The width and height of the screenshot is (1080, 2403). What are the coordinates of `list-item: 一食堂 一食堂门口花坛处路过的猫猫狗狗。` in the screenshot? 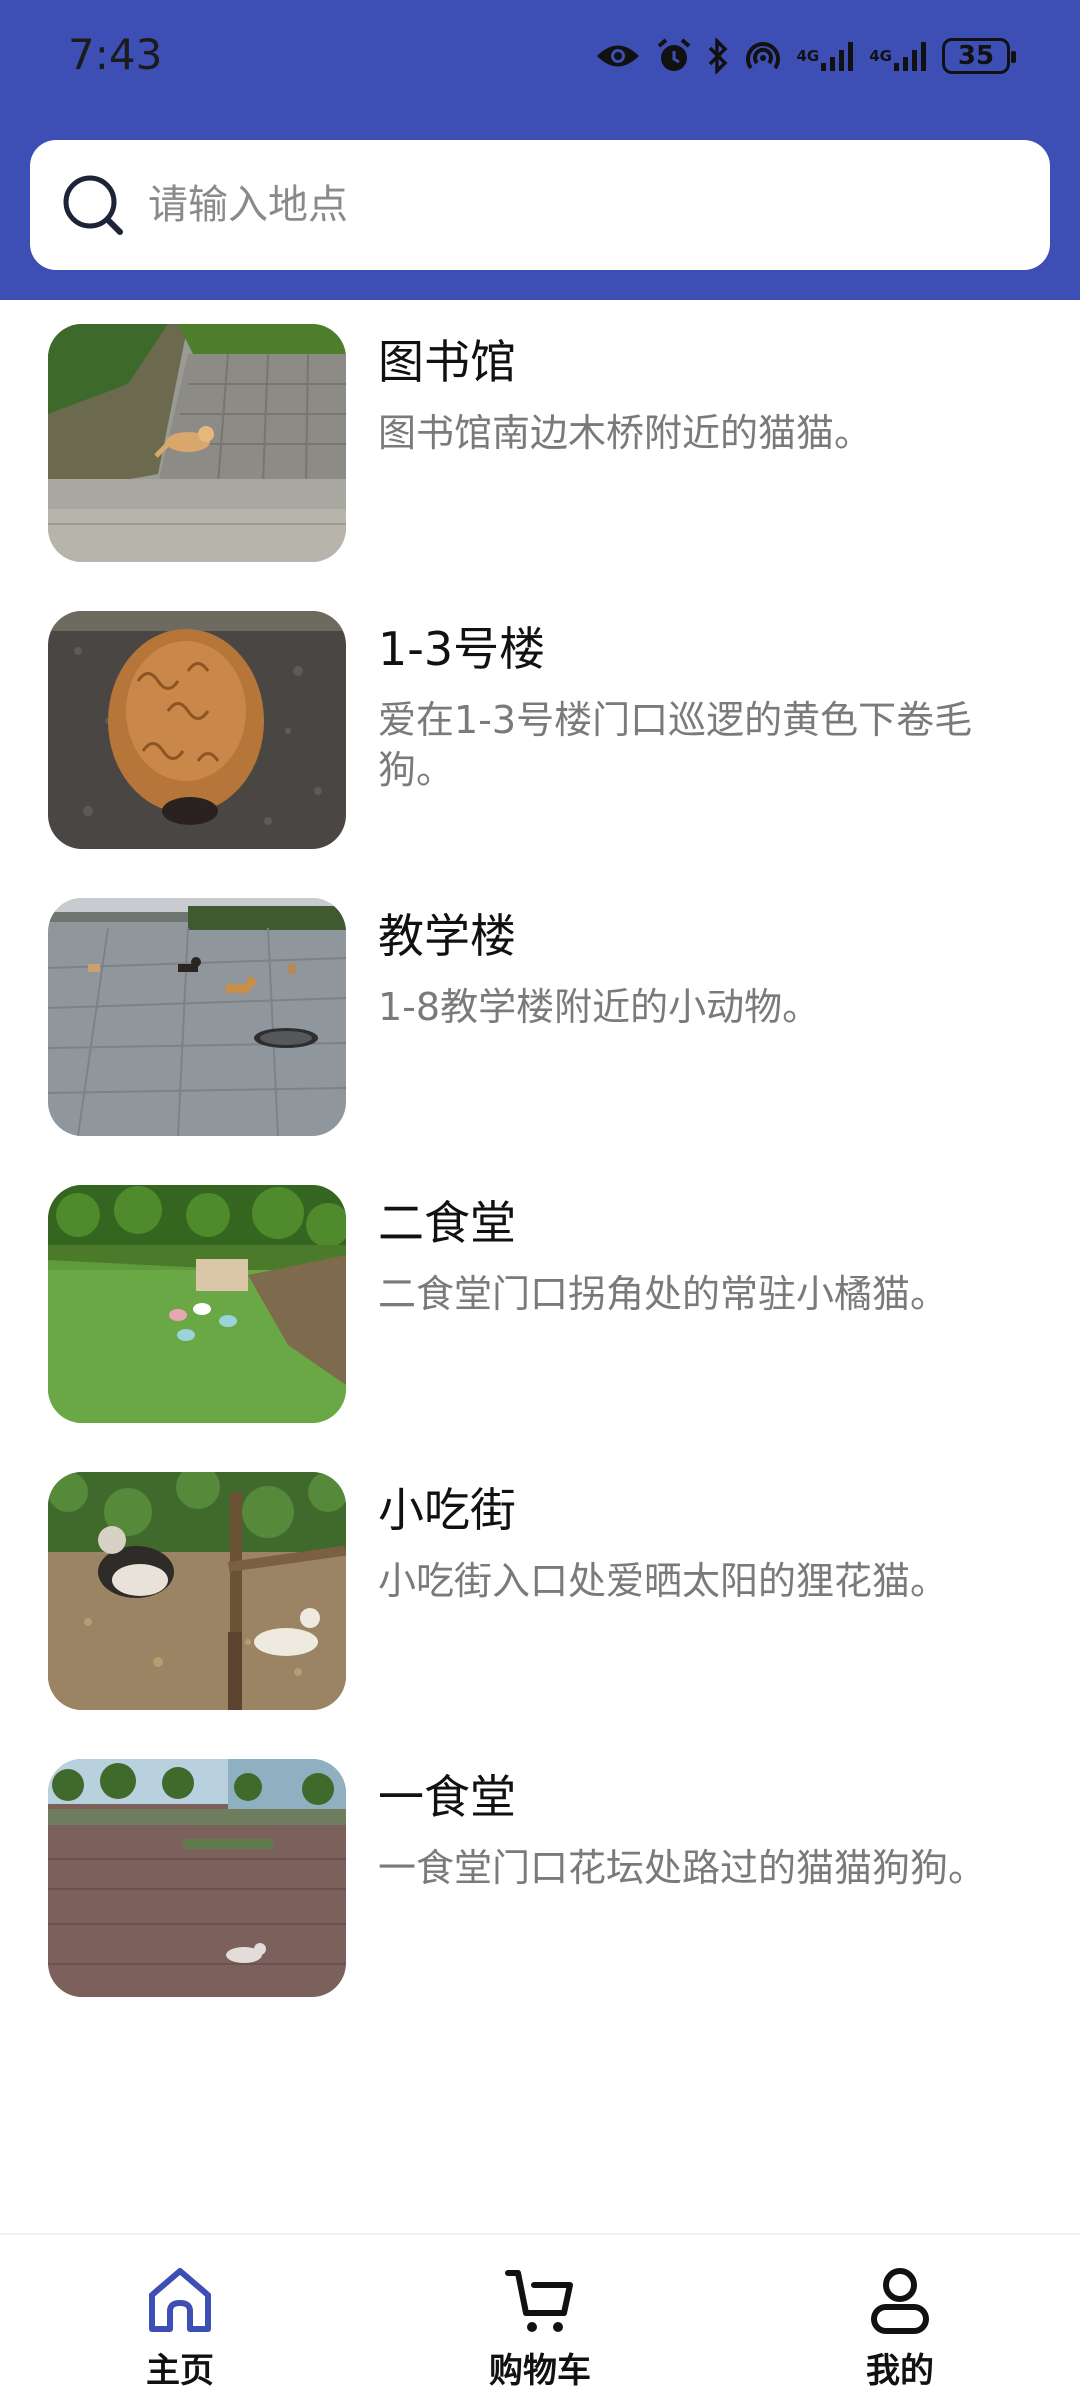 It's located at (540, 1866).